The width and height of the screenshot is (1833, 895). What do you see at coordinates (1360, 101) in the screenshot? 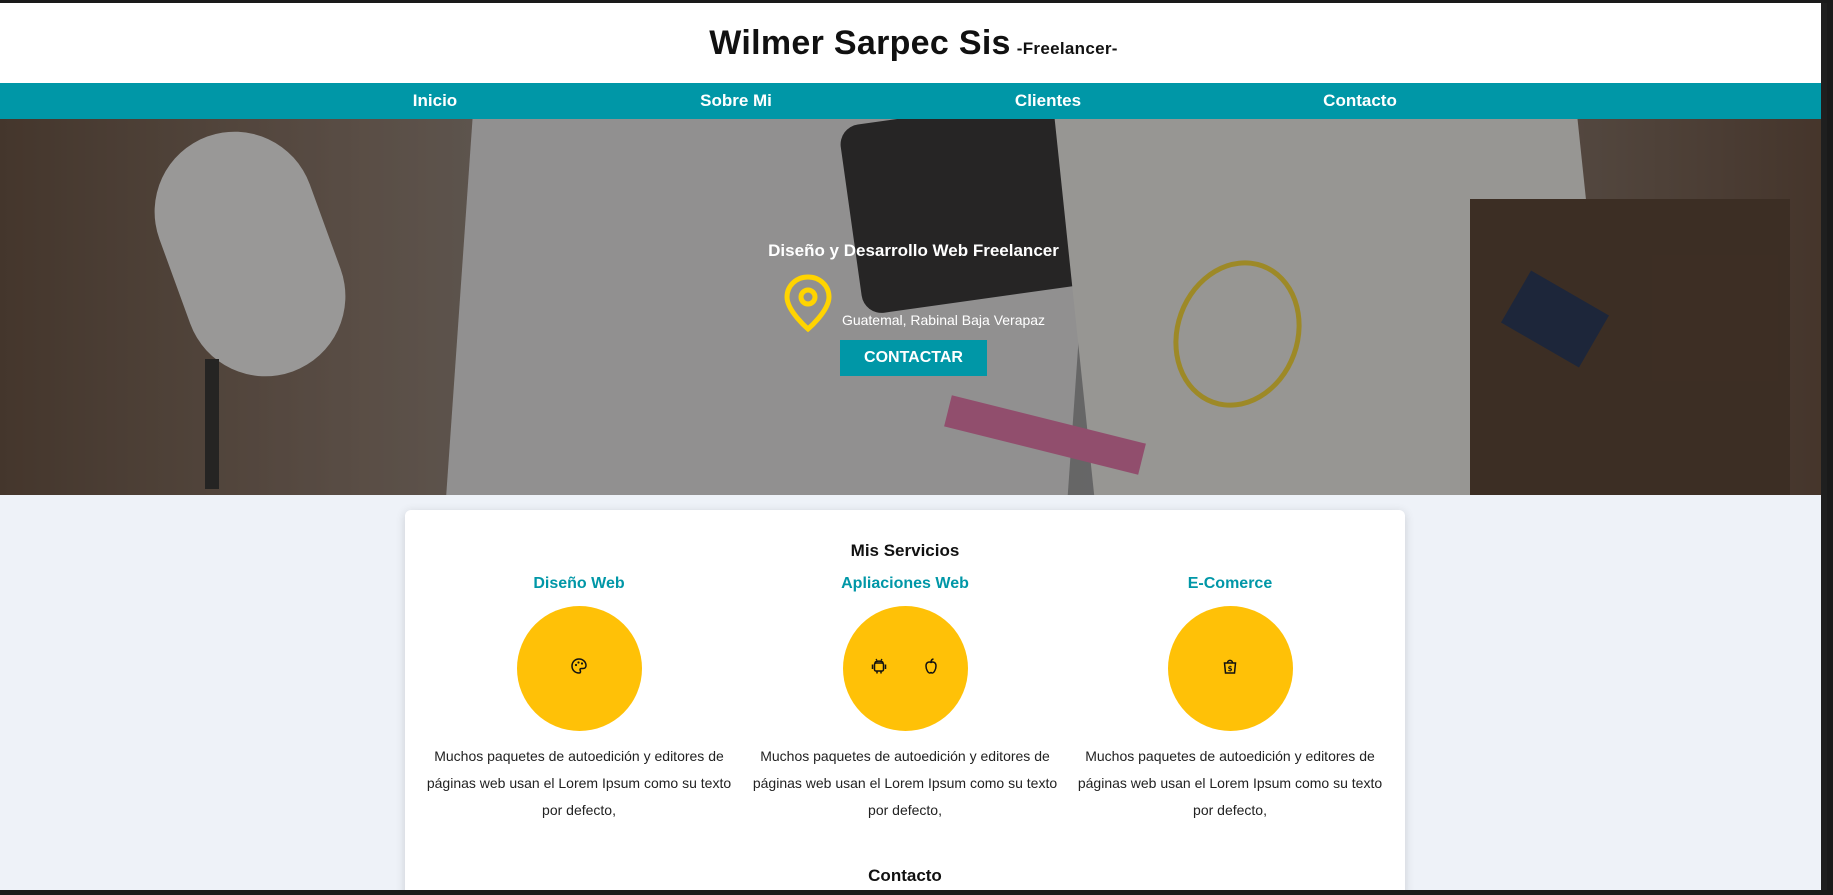
I see `nav-item-contacto: Contacto` at bounding box center [1360, 101].